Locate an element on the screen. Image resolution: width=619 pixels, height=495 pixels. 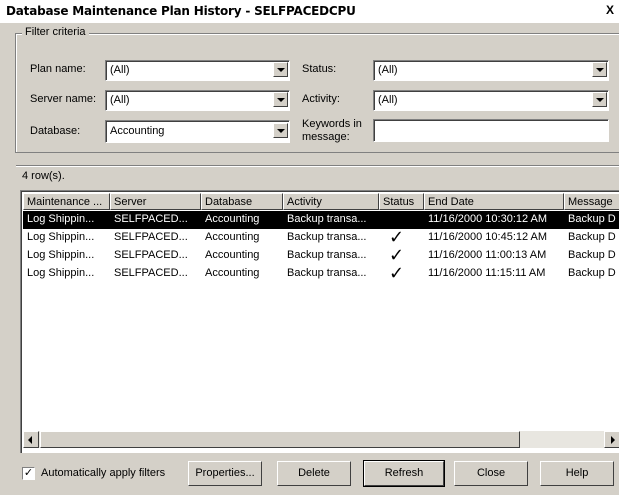
keywords-label-line2: message: is located at coordinates (326, 137).